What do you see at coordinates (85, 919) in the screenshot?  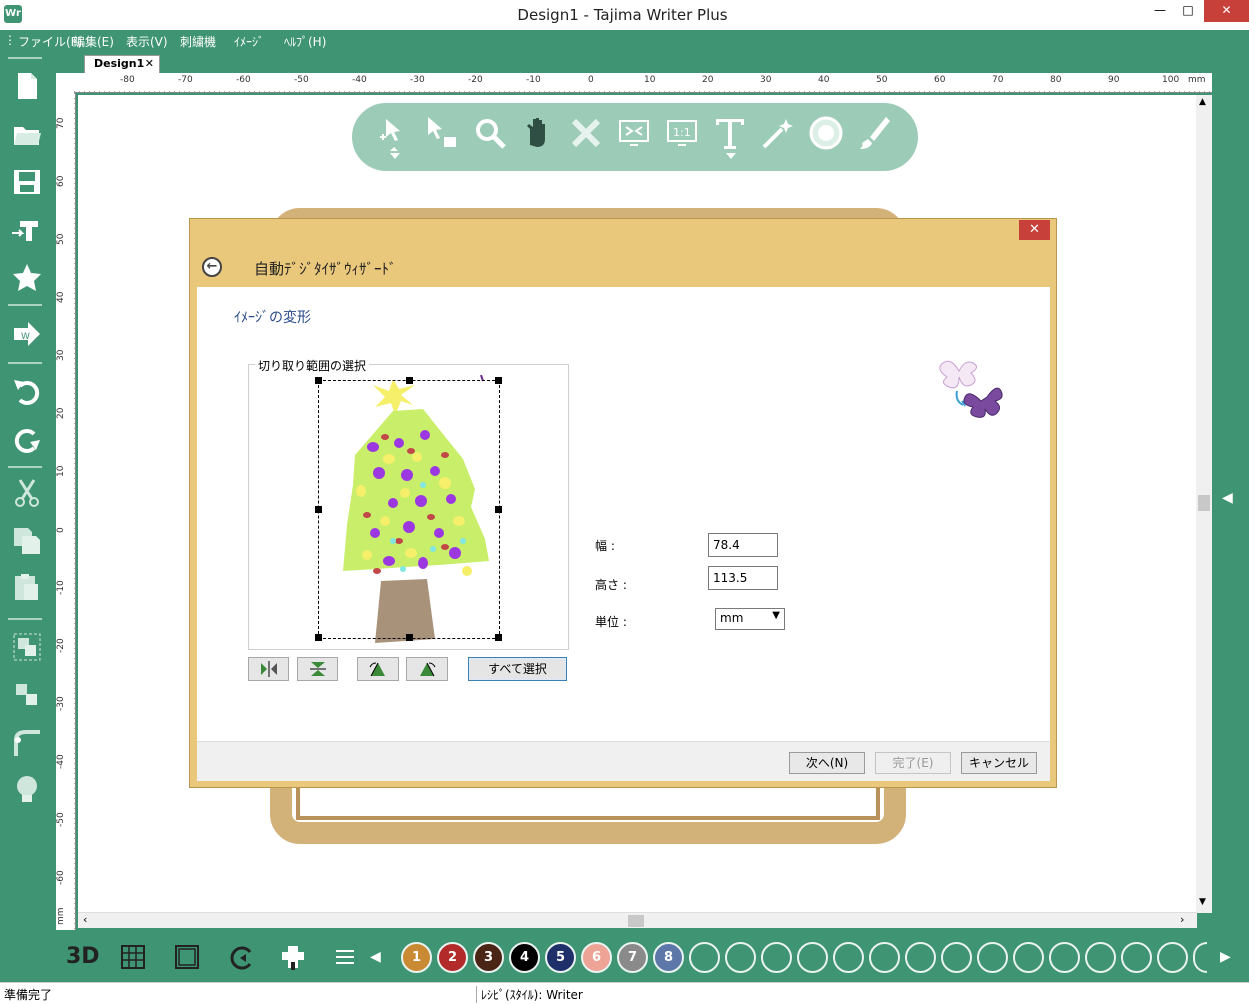 I see `scroll-left-icon: ‹` at bounding box center [85, 919].